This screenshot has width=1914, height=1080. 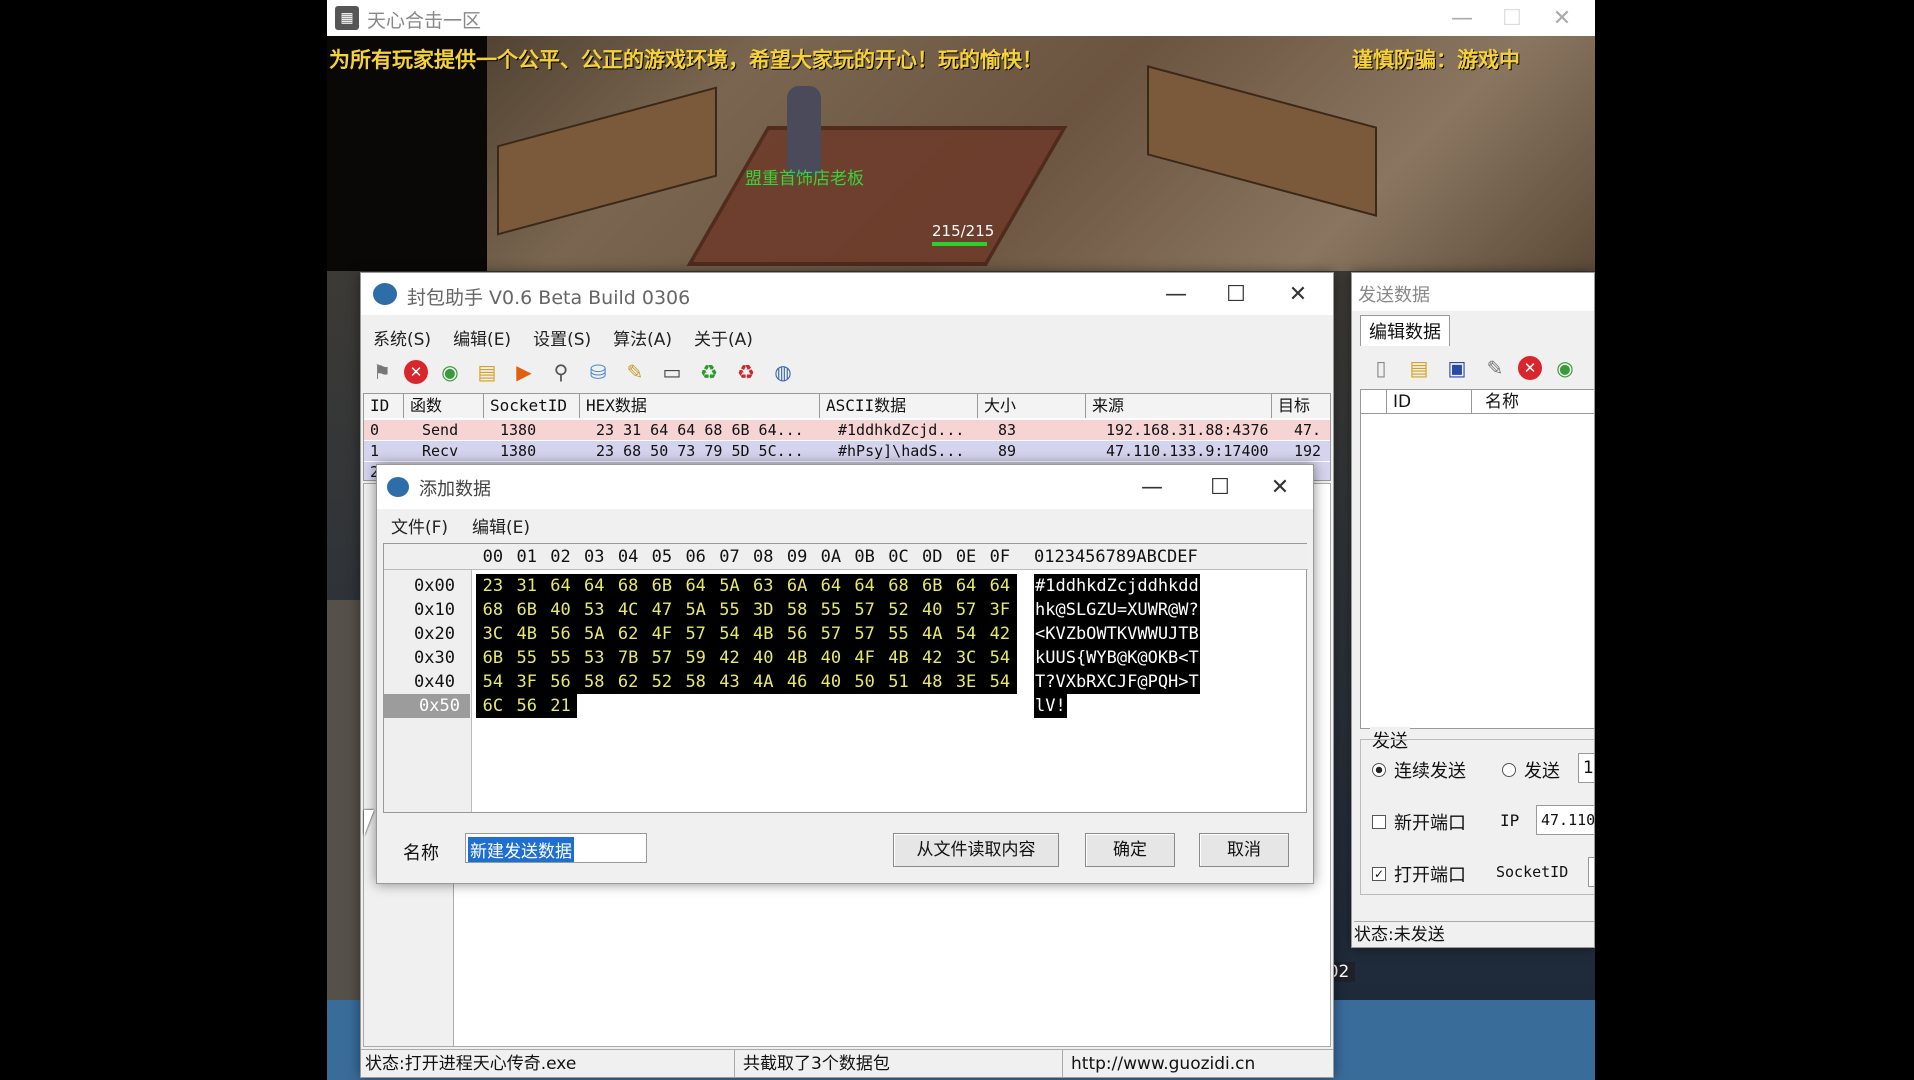 I want to click on hex-byte: 68, so click(x=493, y=610).